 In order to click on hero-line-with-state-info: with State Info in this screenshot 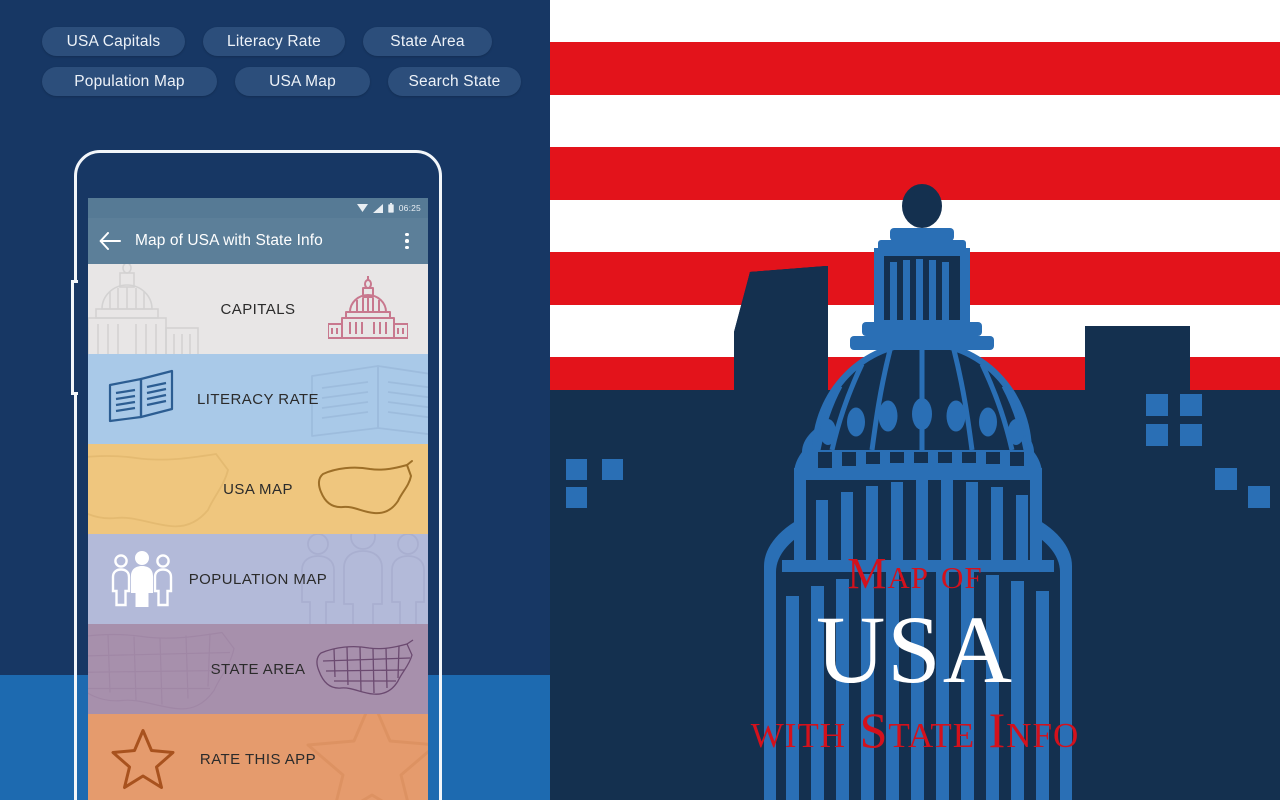, I will do `click(915, 730)`.